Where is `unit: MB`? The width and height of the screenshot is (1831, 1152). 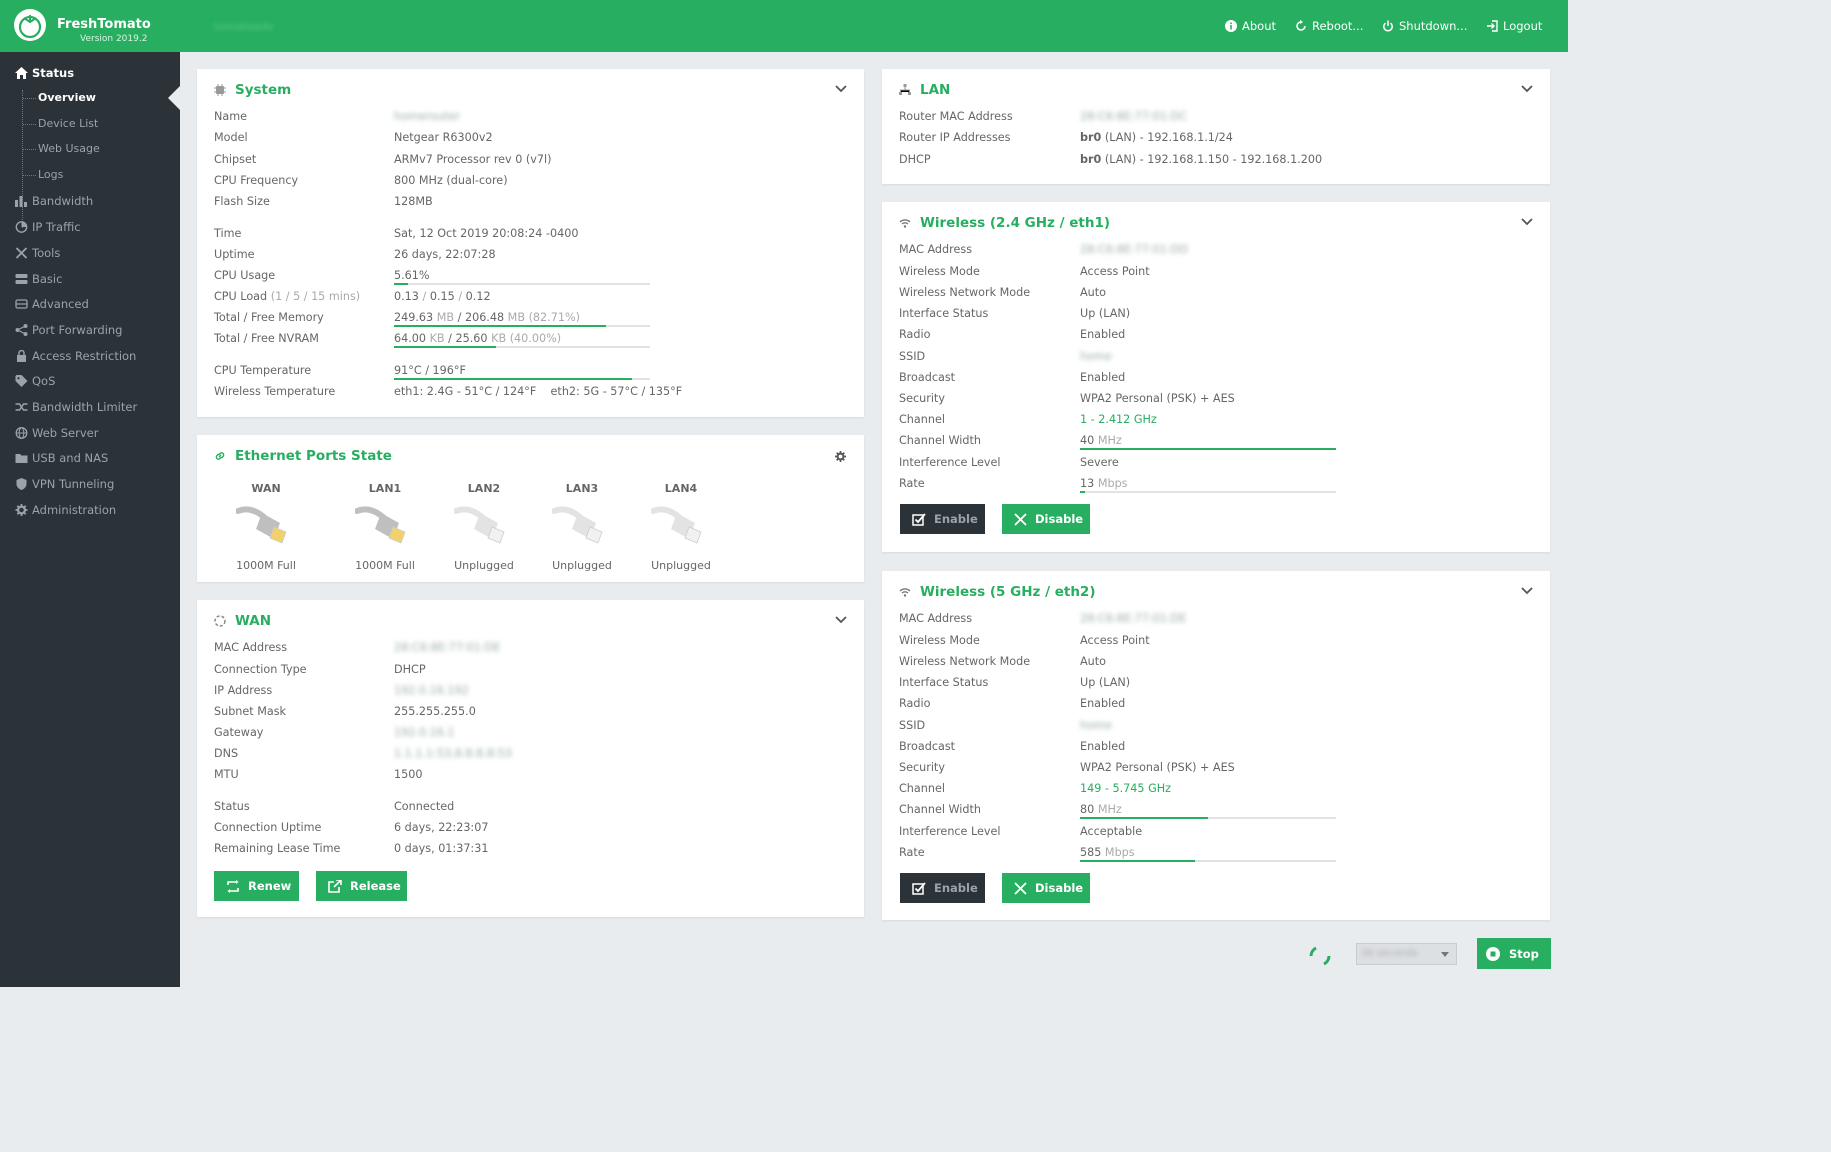
unit: MB is located at coordinates (516, 317).